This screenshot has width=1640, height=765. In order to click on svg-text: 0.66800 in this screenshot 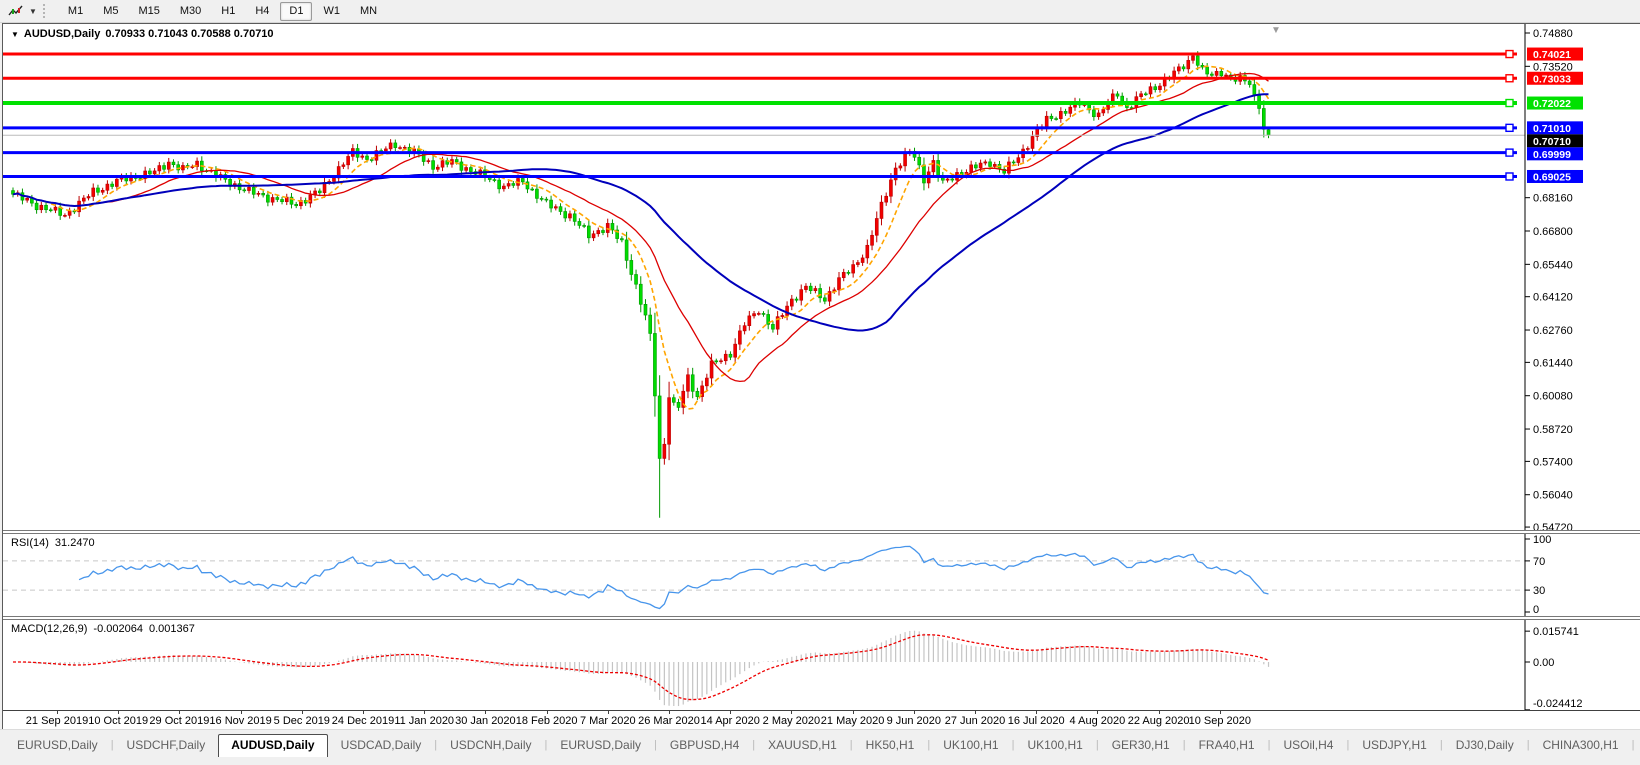, I will do `click(1553, 232)`.